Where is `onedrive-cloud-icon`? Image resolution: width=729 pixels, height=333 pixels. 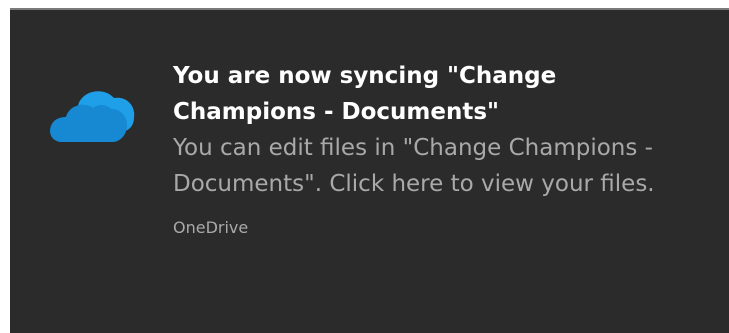
onedrive-cloud-icon is located at coordinates (93, 112).